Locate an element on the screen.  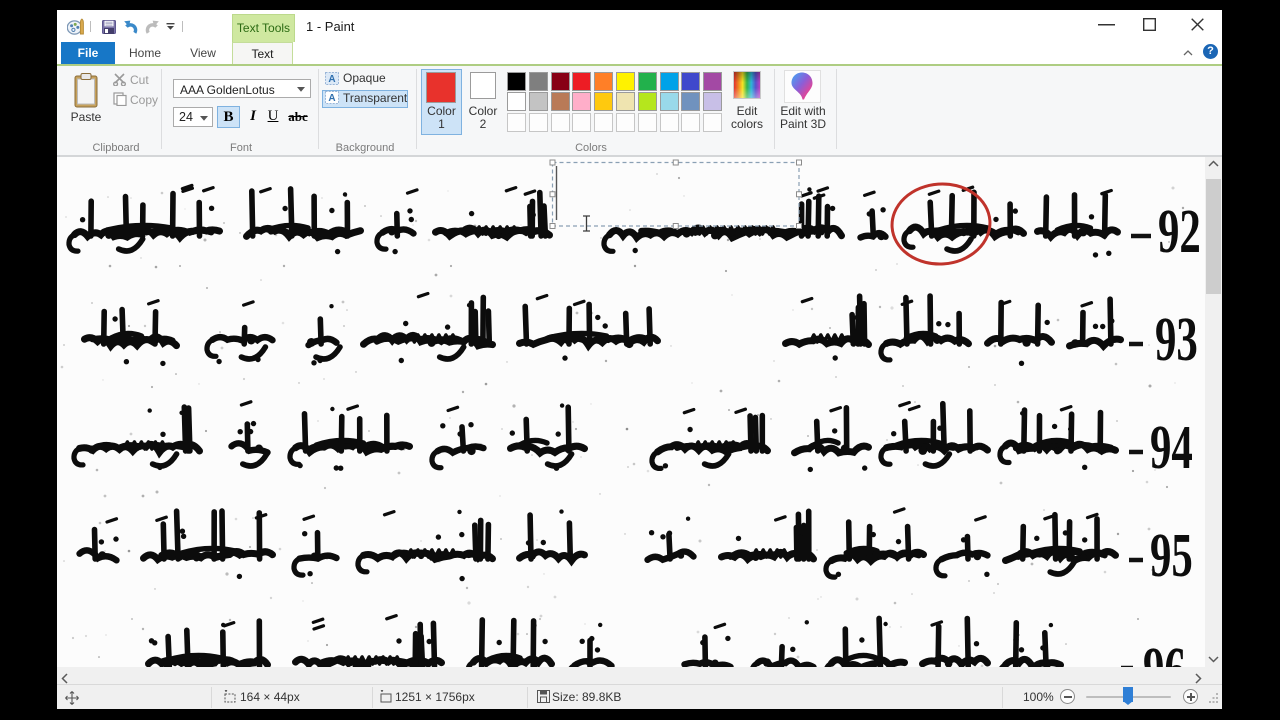
svg-text: 96 is located at coordinates (1164, 650).